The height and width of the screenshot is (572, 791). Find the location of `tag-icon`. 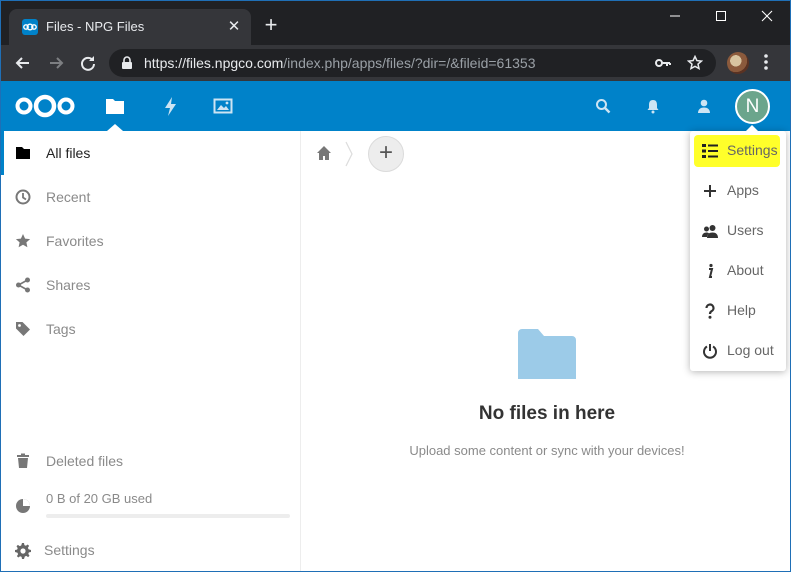

tag-icon is located at coordinates (23, 329).